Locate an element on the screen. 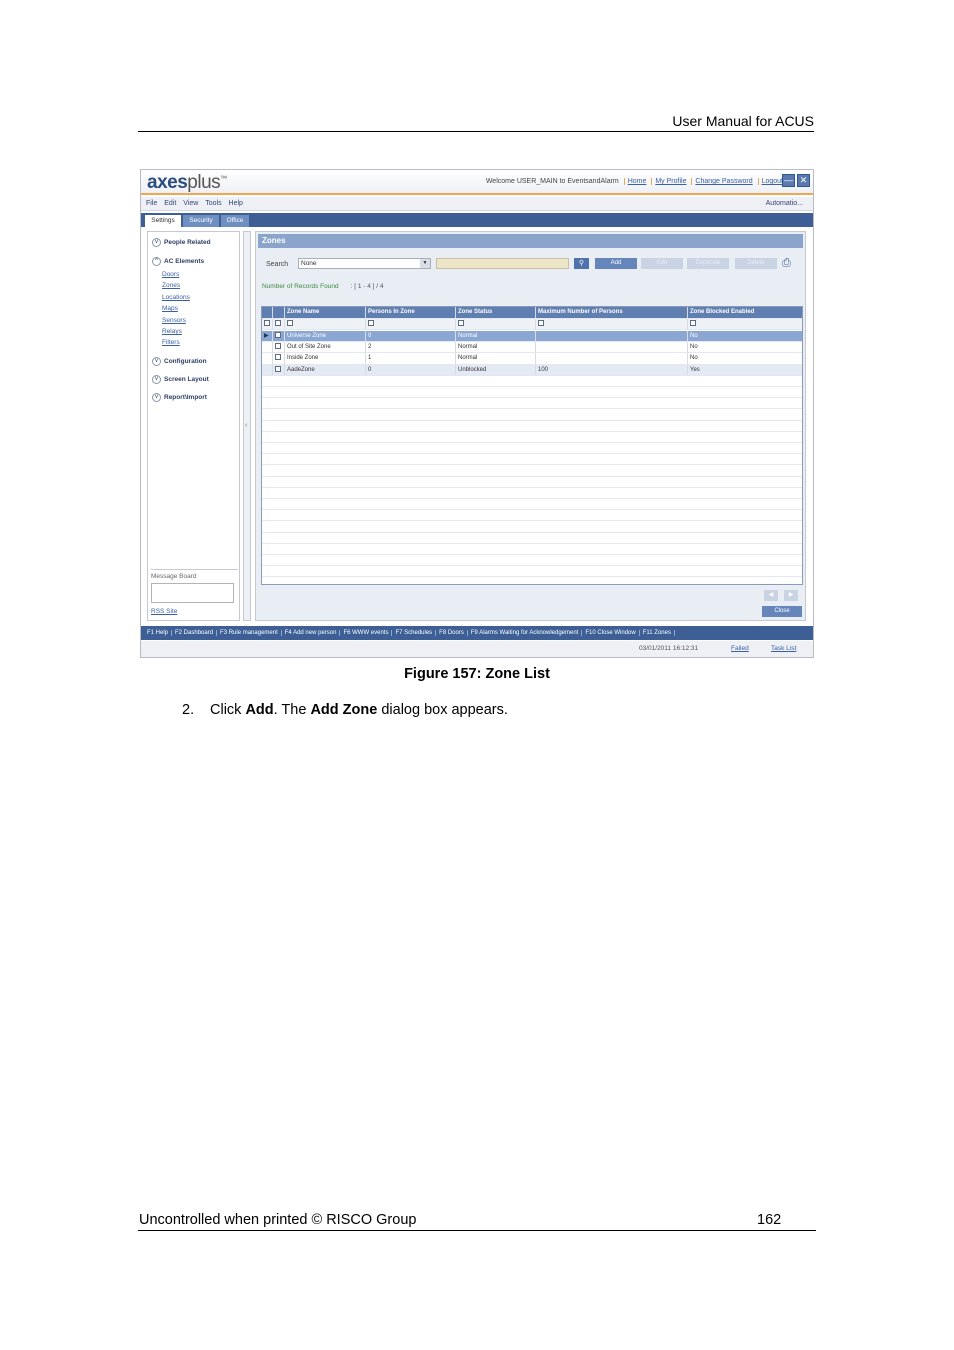 The height and width of the screenshot is (1350, 954). menu-help: Help is located at coordinates (236, 203).